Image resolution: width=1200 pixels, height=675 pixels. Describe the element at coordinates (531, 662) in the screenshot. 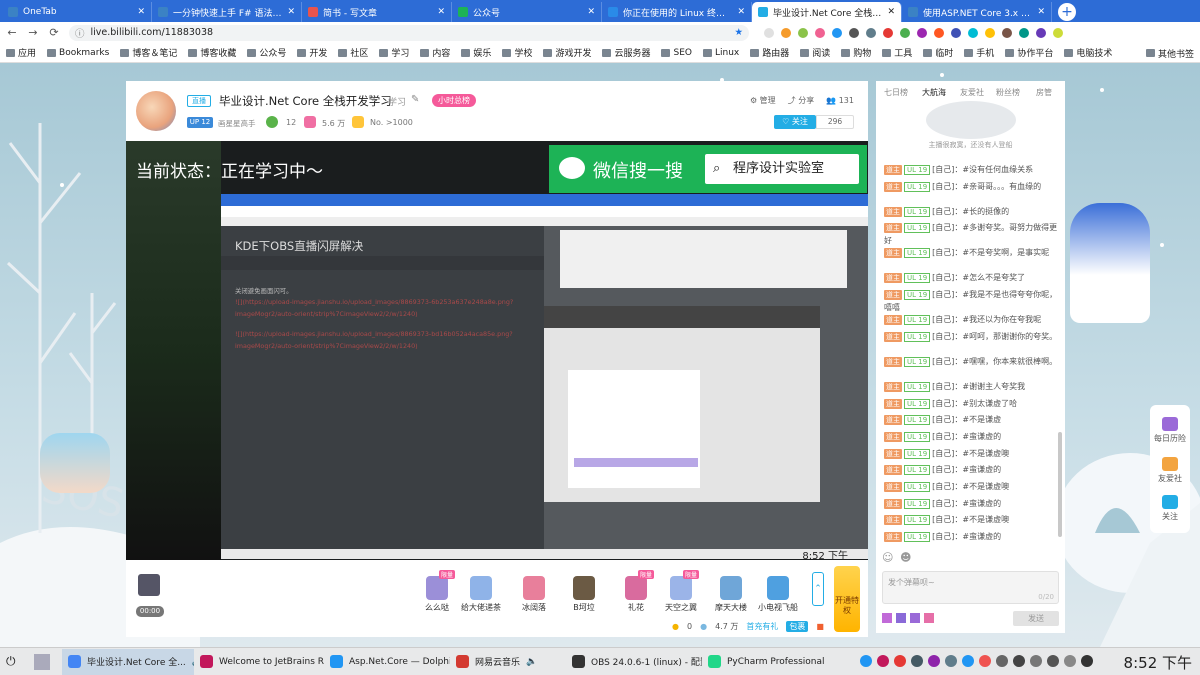

I see `speaker-icon: 🔈` at that location.